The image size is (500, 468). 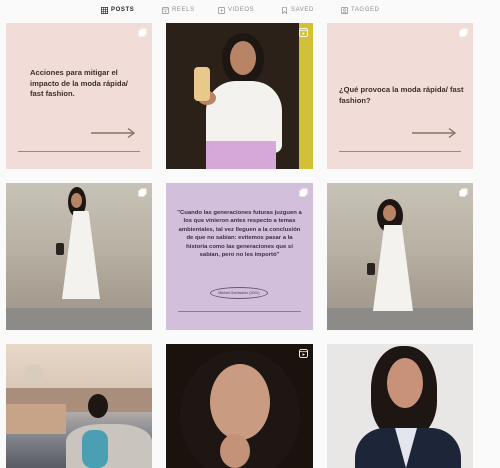 What do you see at coordinates (183, 10) in the screenshot?
I see `tab-label: REELS` at bounding box center [183, 10].